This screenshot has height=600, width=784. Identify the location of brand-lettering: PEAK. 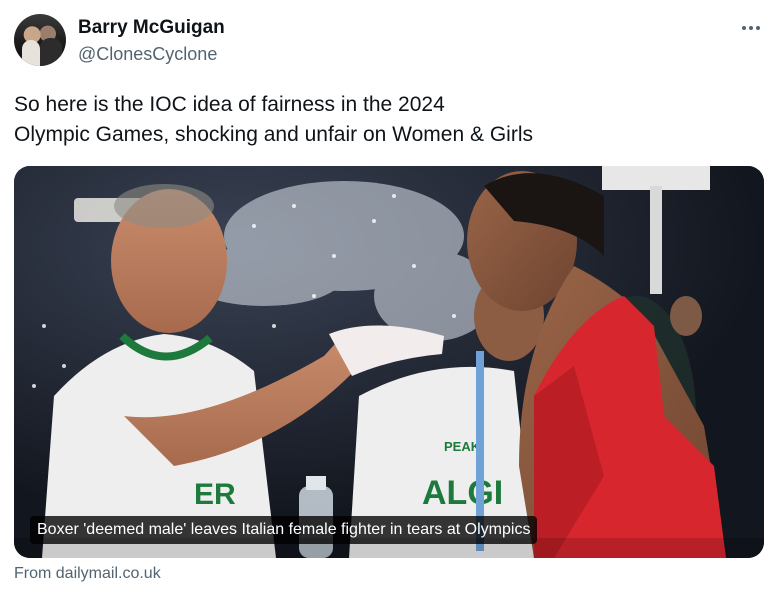
(462, 446).